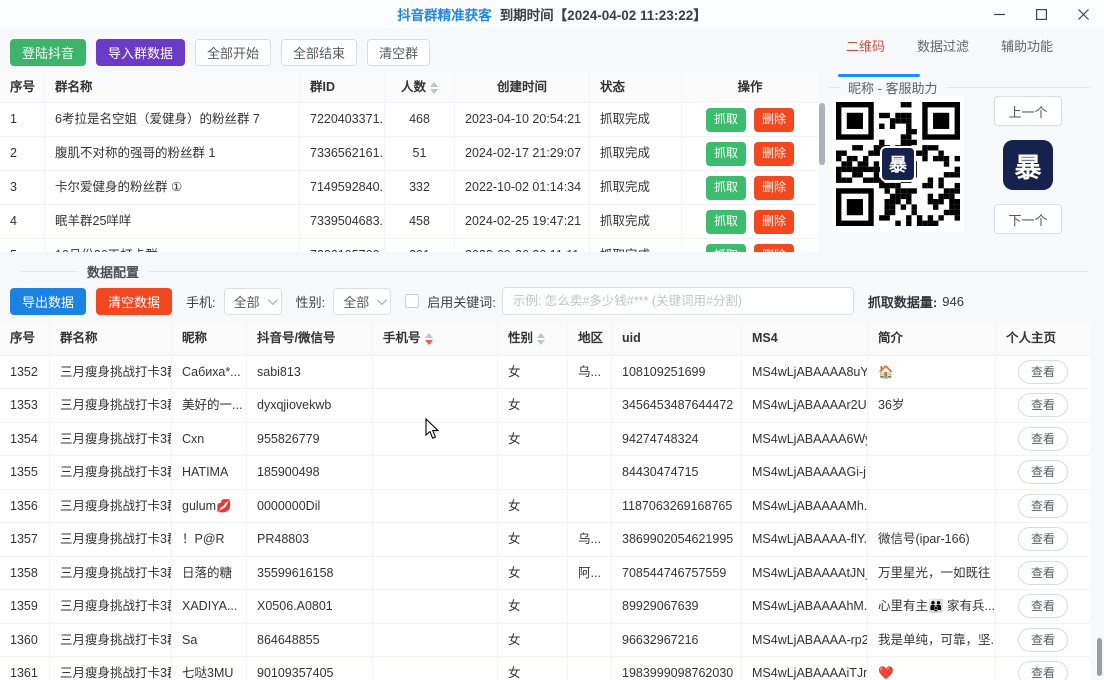  I want to click on clear-data-button: 清空数据, so click(134, 301).